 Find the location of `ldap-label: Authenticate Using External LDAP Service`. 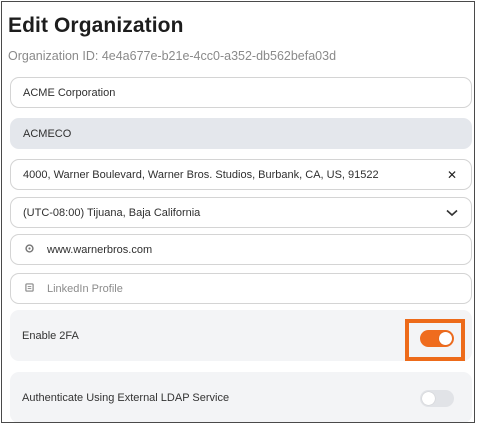

ldap-label: Authenticate Using External LDAP Service is located at coordinates (126, 397).